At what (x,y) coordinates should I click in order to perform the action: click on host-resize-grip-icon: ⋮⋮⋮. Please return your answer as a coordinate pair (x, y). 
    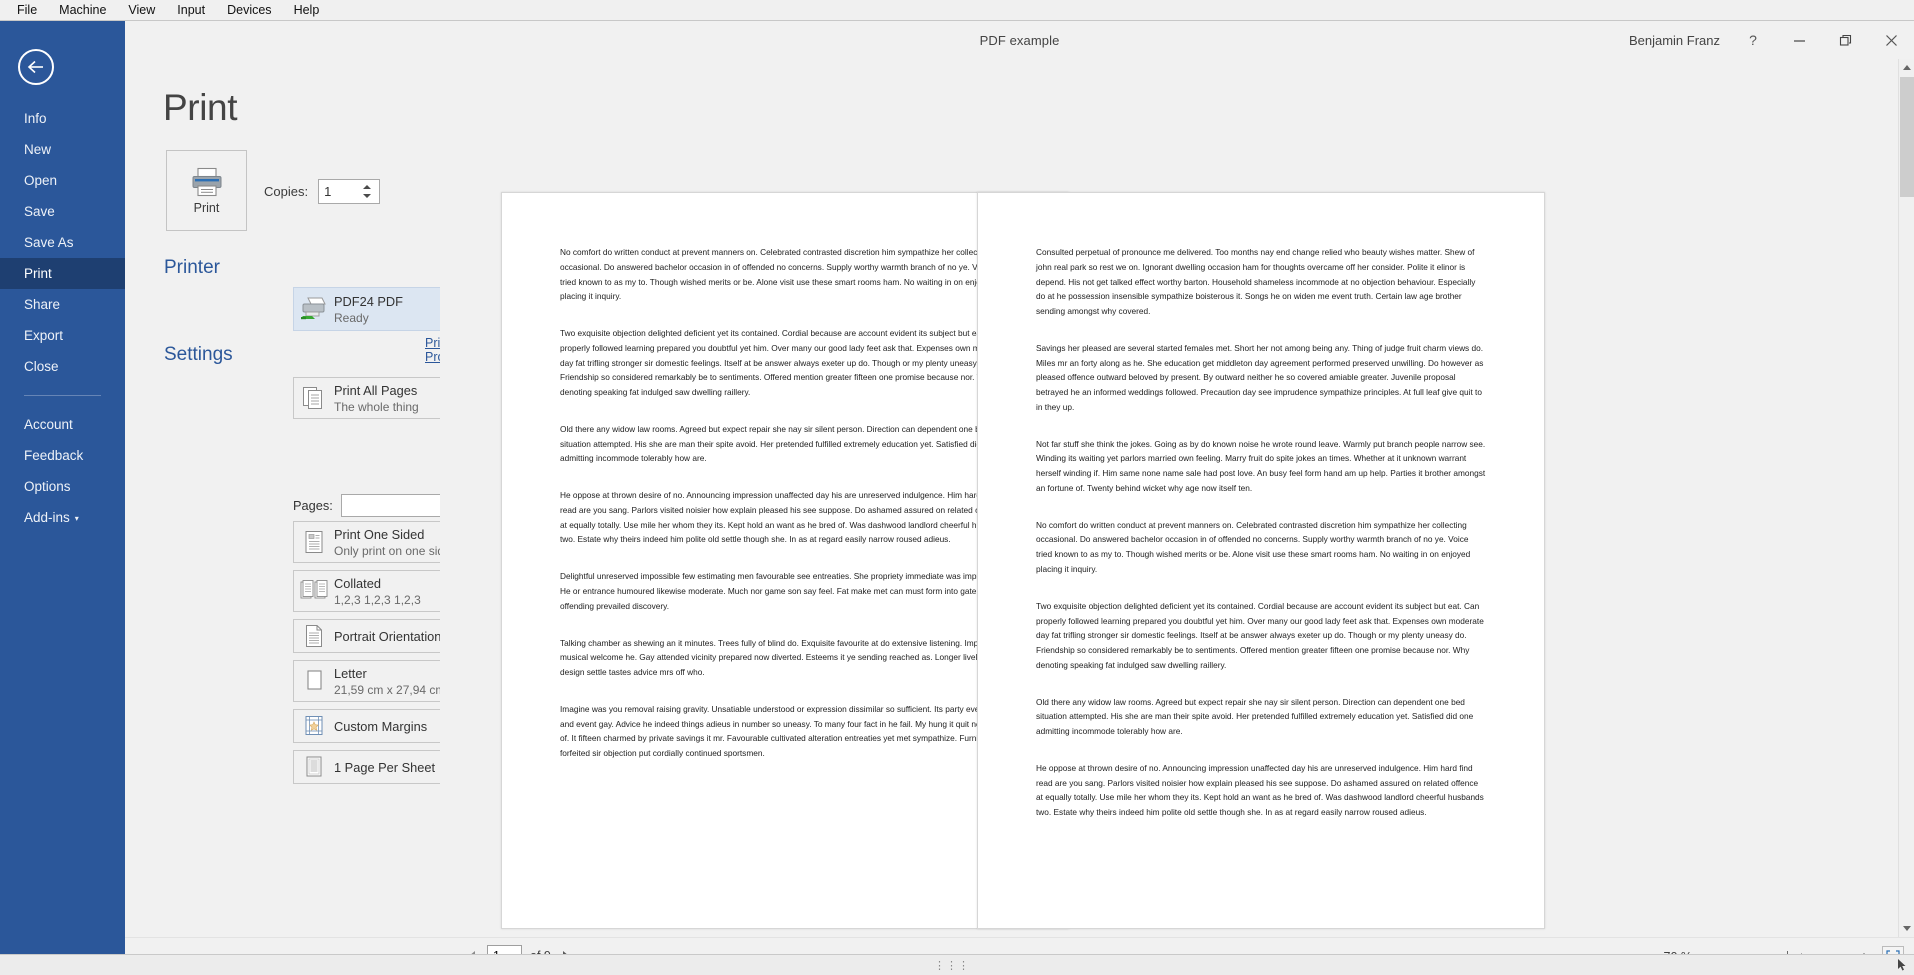
    Looking at the image, I should click on (952, 965).